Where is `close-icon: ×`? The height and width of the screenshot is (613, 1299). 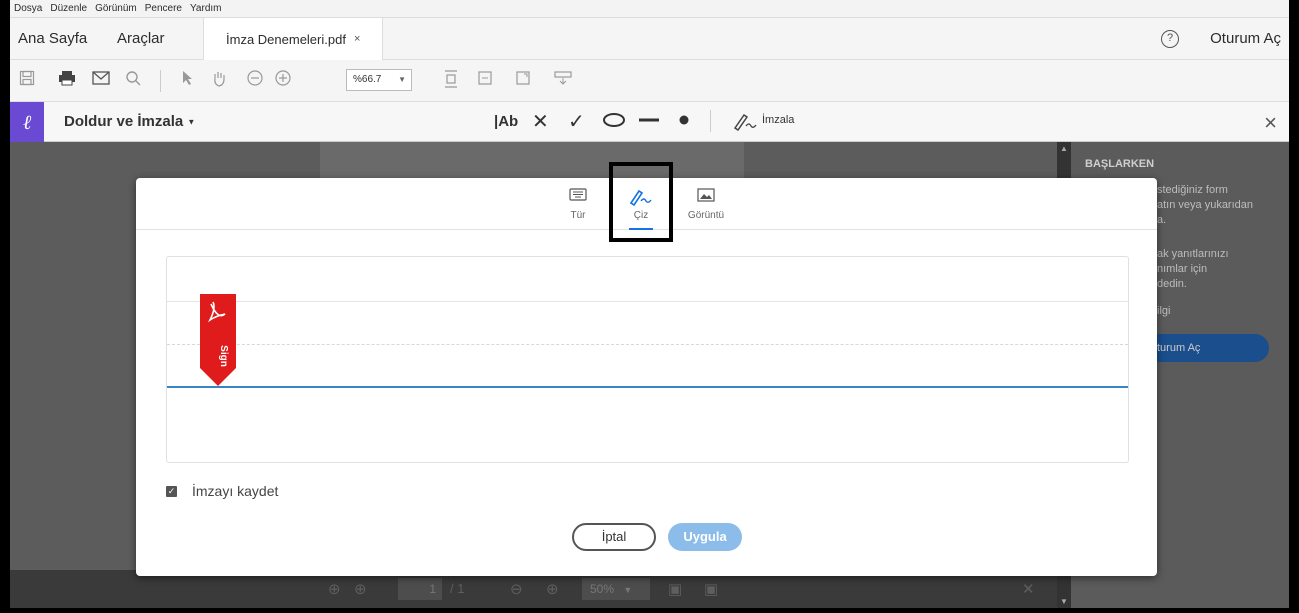
close-icon: × is located at coordinates (1270, 123).